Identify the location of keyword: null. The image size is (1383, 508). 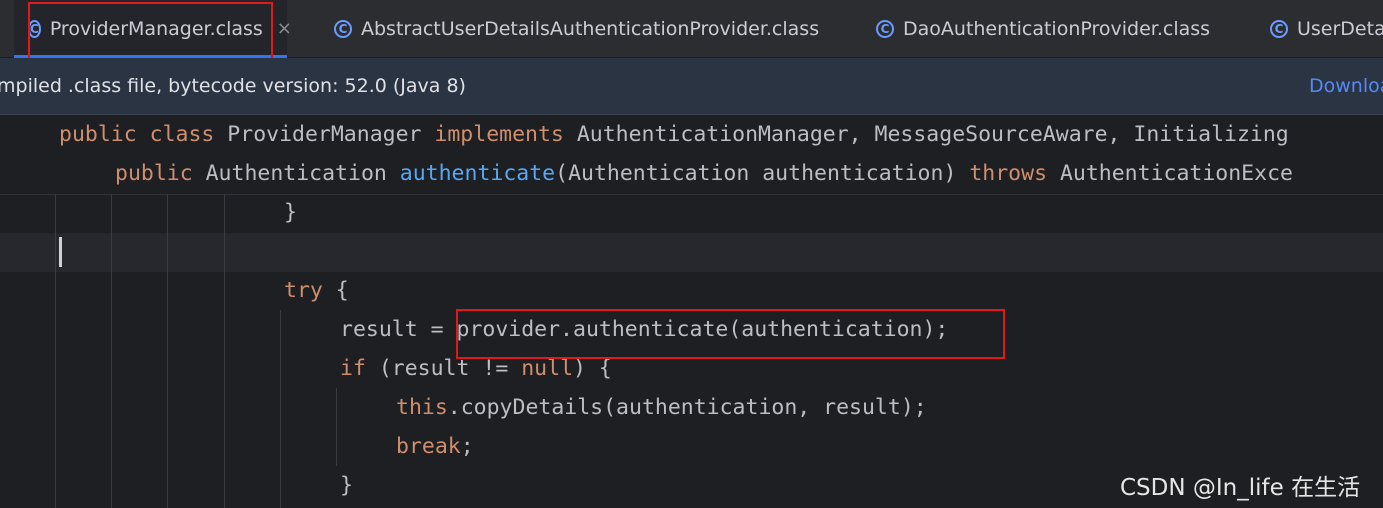
(547, 368).